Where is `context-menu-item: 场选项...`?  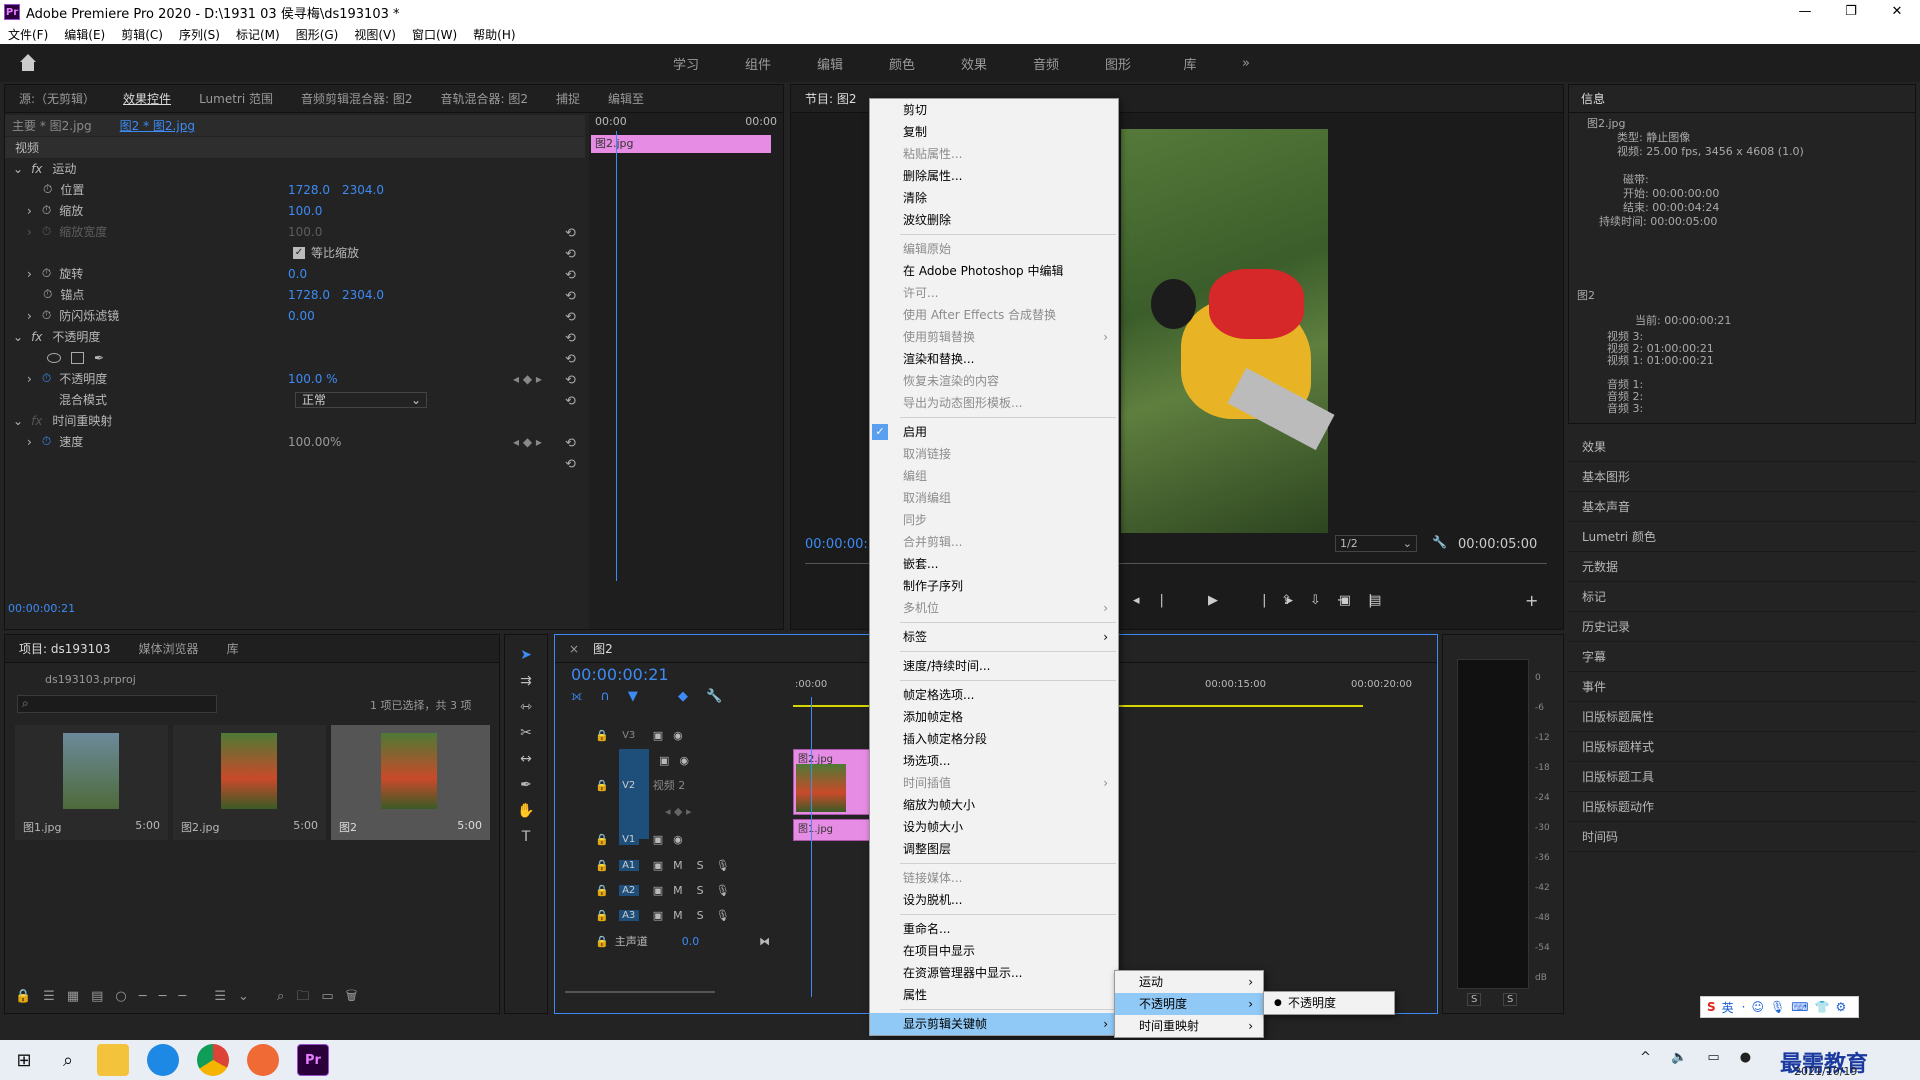 context-menu-item: 场选项... is located at coordinates (994, 761).